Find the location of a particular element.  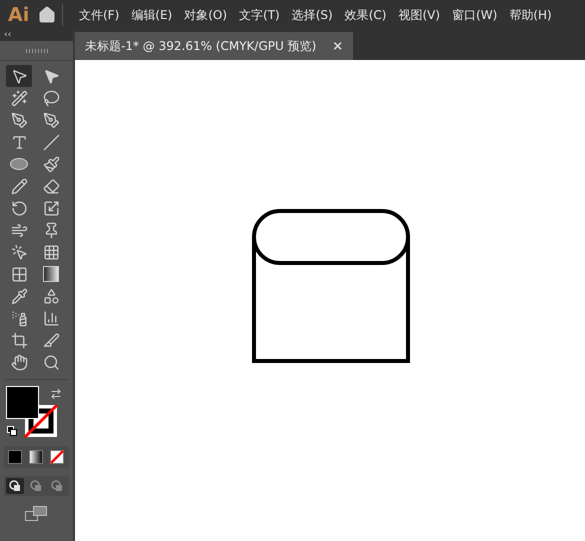

menu-item: 视图(V) is located at coordinates (419, 15).